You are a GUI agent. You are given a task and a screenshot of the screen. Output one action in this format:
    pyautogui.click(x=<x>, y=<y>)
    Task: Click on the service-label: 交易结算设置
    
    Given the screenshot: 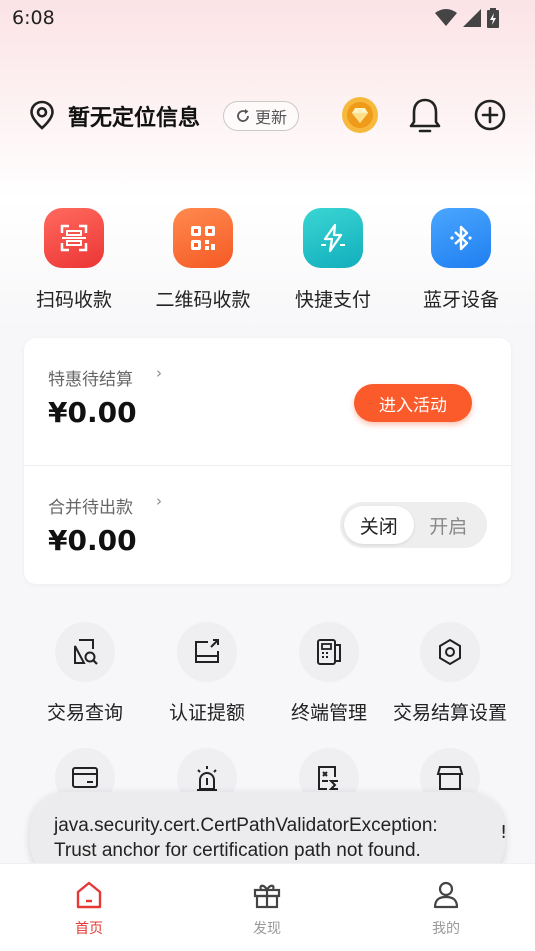 What is the action you would take?
    pyautogui.click(x=449, y=713)
    